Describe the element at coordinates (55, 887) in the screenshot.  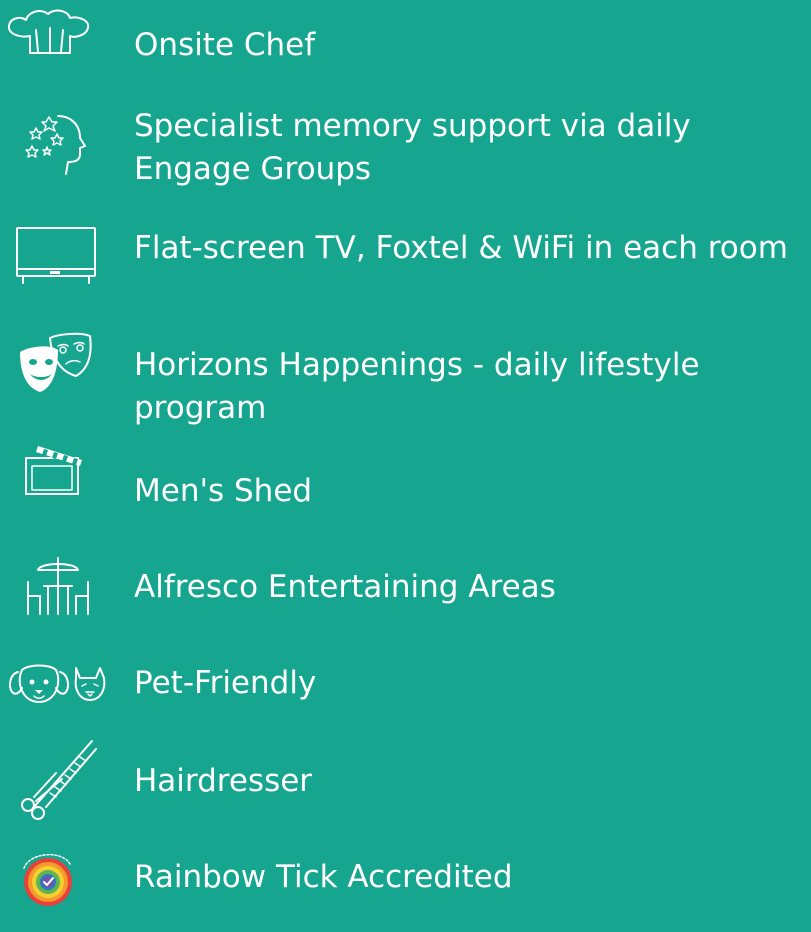
I see `rainbow-tick-badge-icon` at that location.